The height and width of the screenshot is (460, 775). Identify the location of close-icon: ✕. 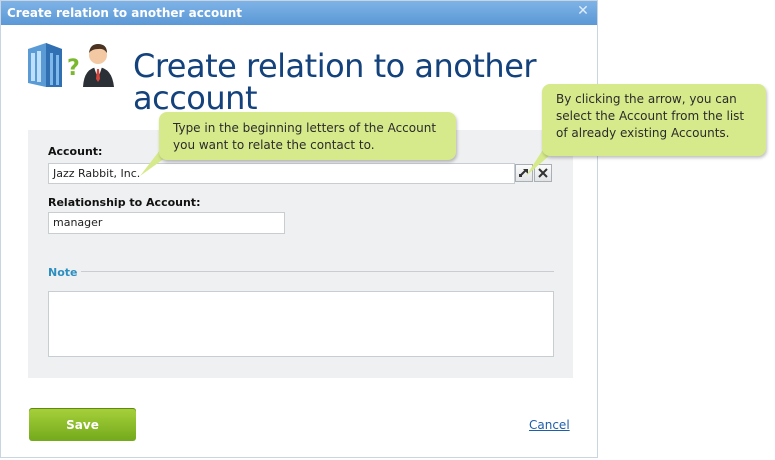
(583, 11).